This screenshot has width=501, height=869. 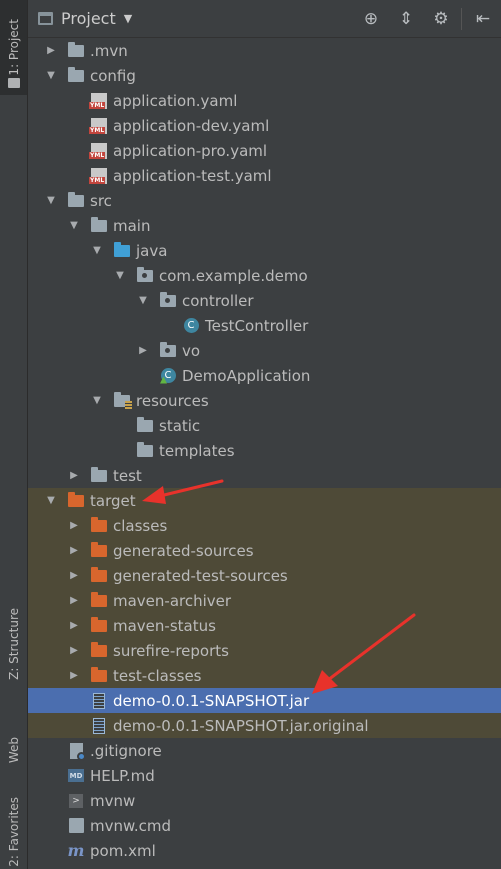 What do you see at coordinates (264, 750) in the screenshot?
I see `tree-item: ▶.gitignore` at bounding box center [264, 750].